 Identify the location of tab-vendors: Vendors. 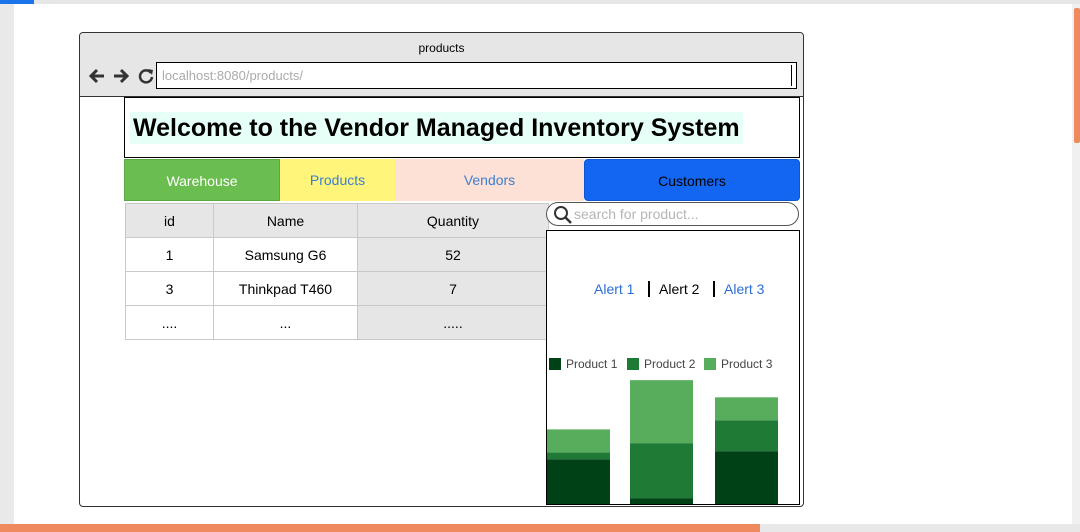
(489, 180).